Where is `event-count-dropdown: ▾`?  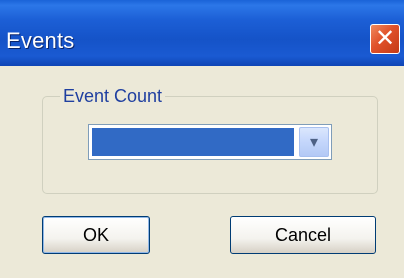
event-count-dropdown: ▾ is located at coordinates (210, 142).